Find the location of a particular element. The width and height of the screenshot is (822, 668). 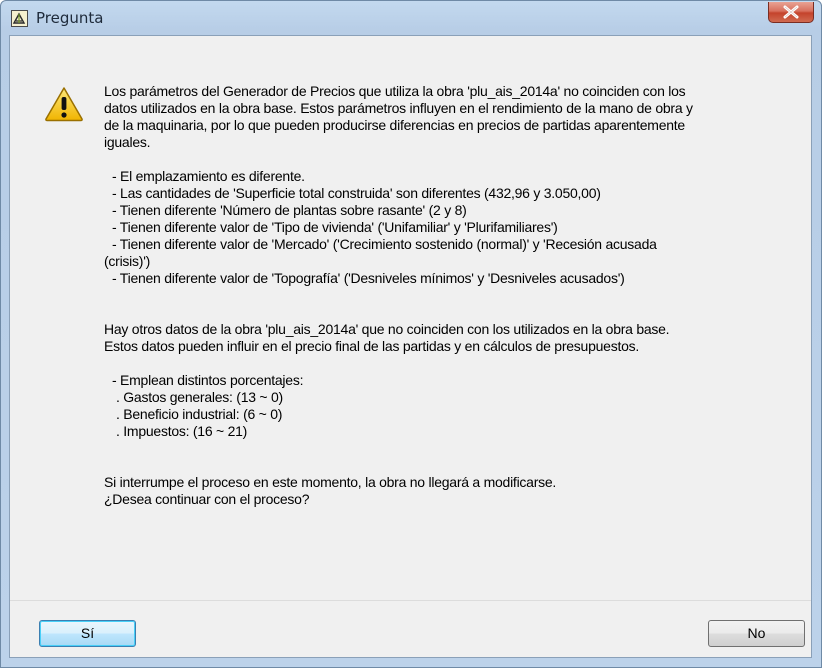

question-line: ¿Desea continuar con el proceso? is located at coordinates (207, 499).